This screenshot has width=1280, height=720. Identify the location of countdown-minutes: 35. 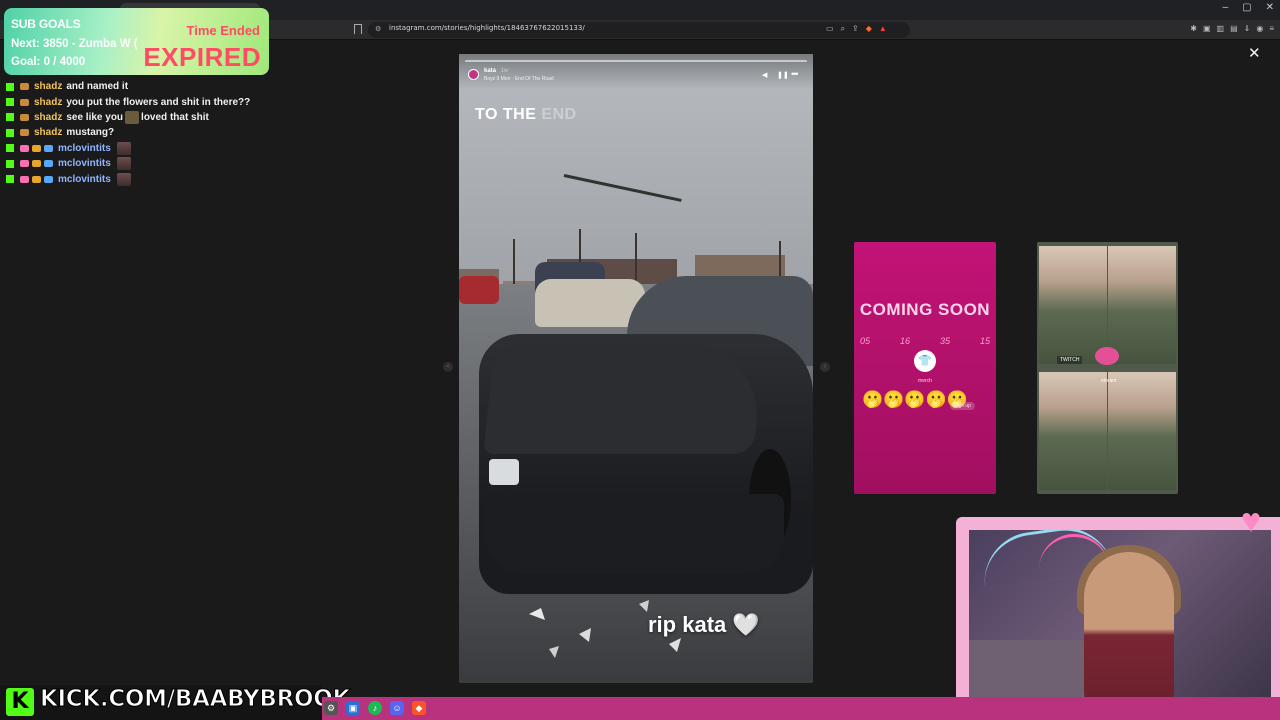
(944, 341).